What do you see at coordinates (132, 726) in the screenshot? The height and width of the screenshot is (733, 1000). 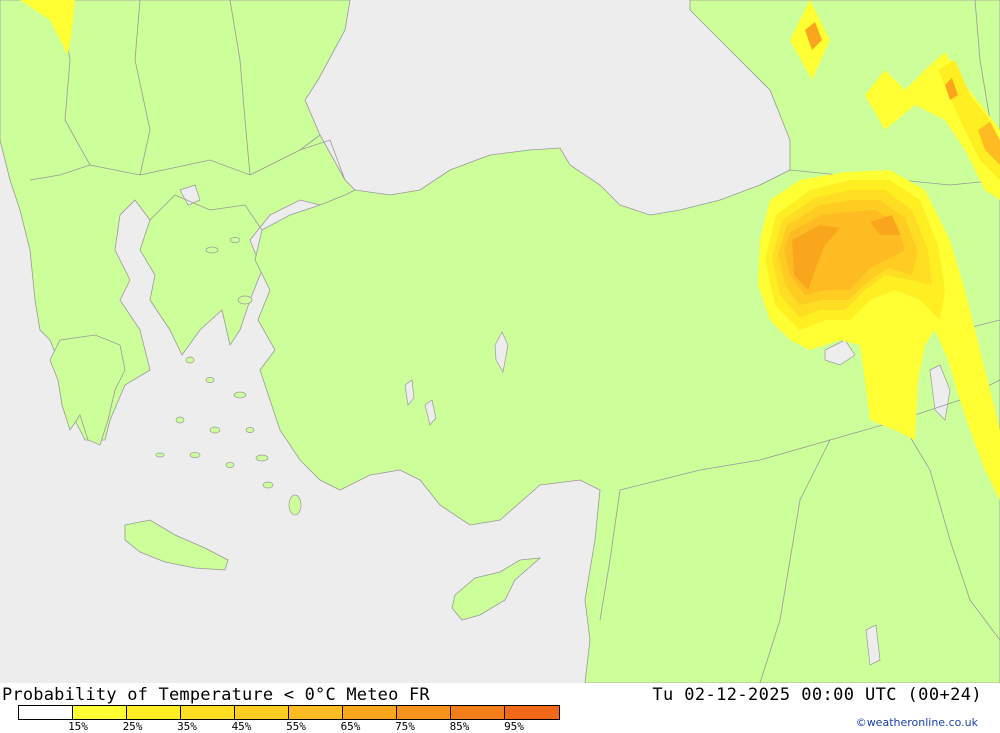 I see `legend-label: 25%` at bounding box center [132, 726].